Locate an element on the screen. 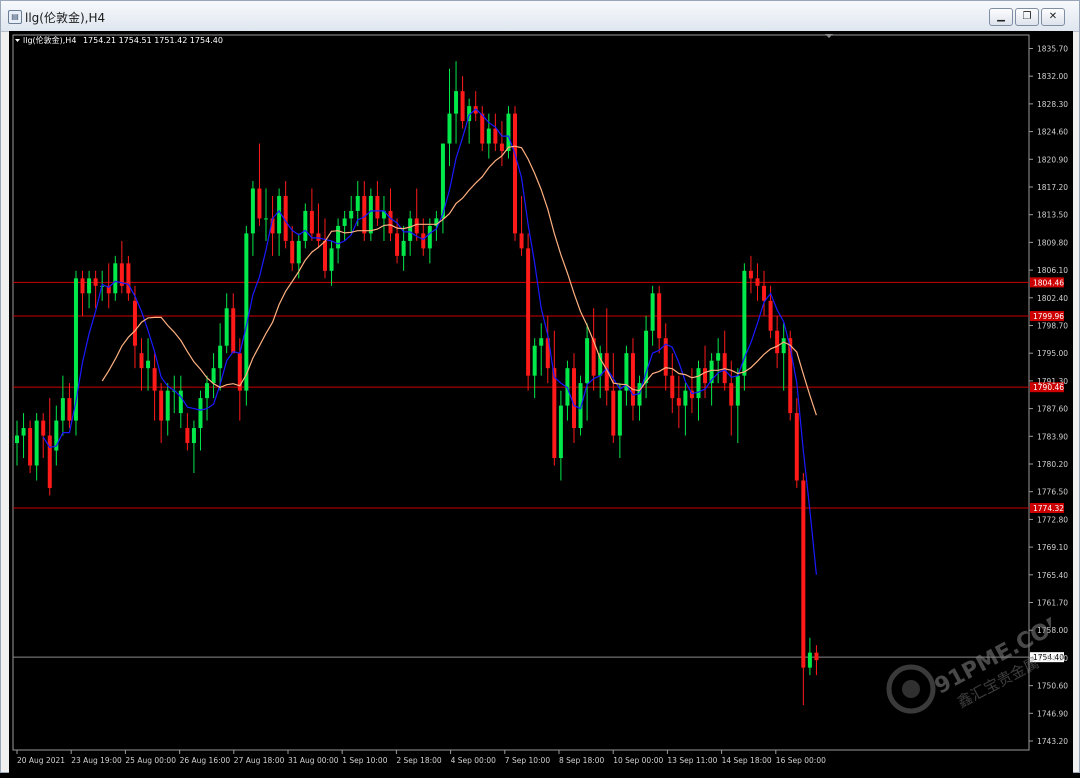  chart-menu-icon is located at coordinates (17, 40).